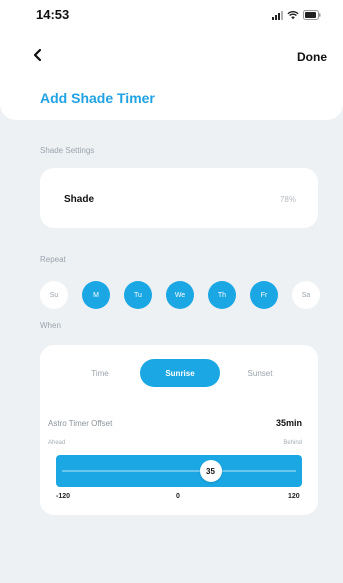 This screenshot has width=343, height=583. Describe the element at coordinates (53, 14) in the screenshot. I see `status-time: 14:53` at that location.